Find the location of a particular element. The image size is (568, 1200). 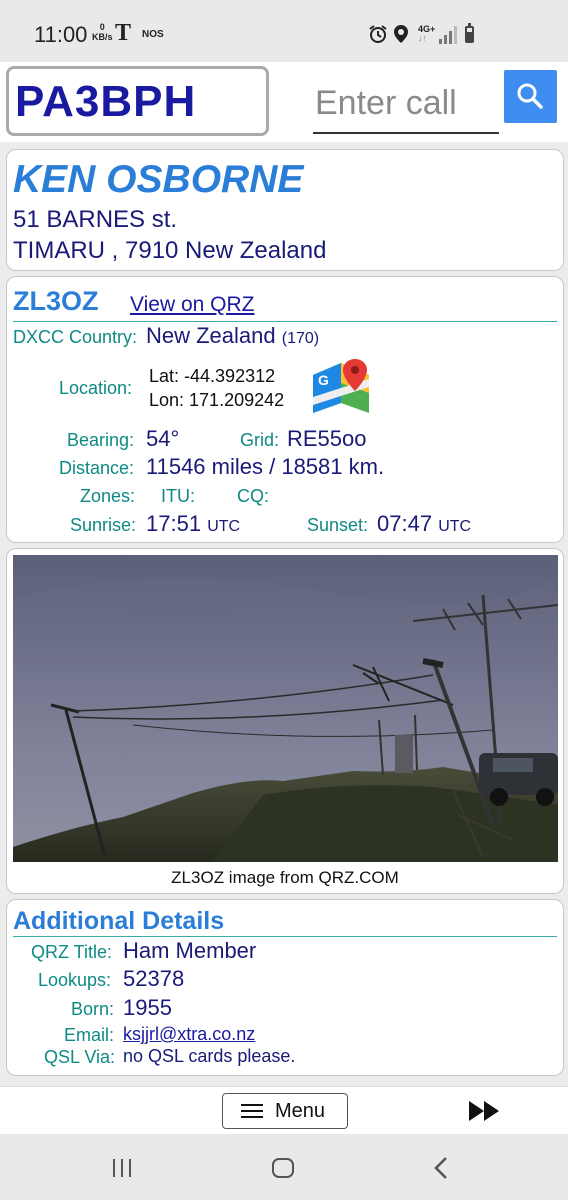

search-button is located at coordinates (530, 96).